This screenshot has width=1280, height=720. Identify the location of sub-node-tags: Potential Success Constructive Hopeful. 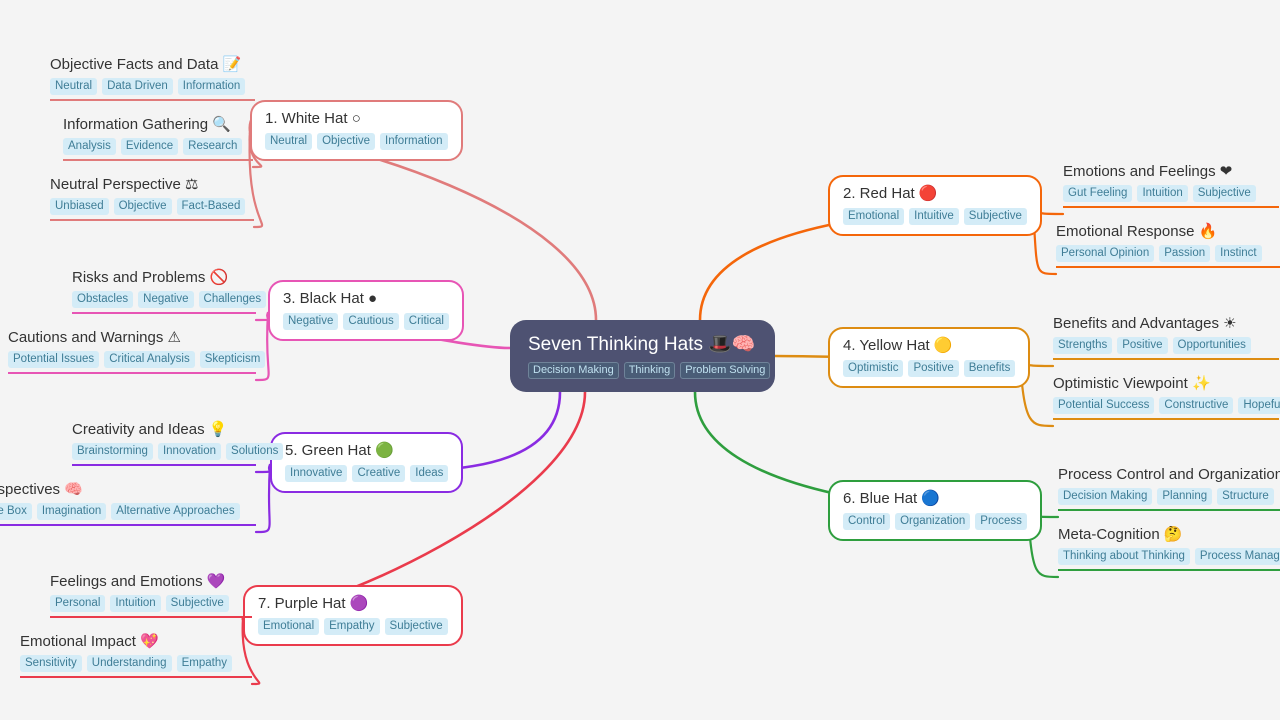
(1166, 405).